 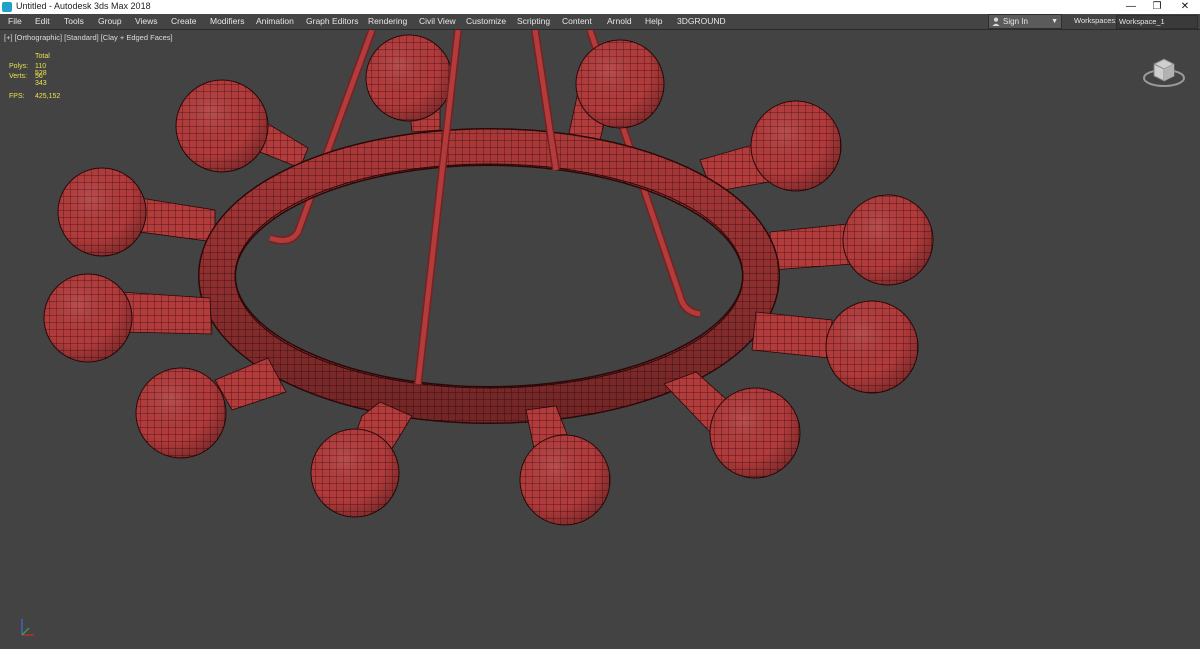 What do you see at coordinates (83, 6) in the screenshot?
I see `window-title: Untitled - Autodesk 3ds Max 2018` at bounding box center [83, 6].